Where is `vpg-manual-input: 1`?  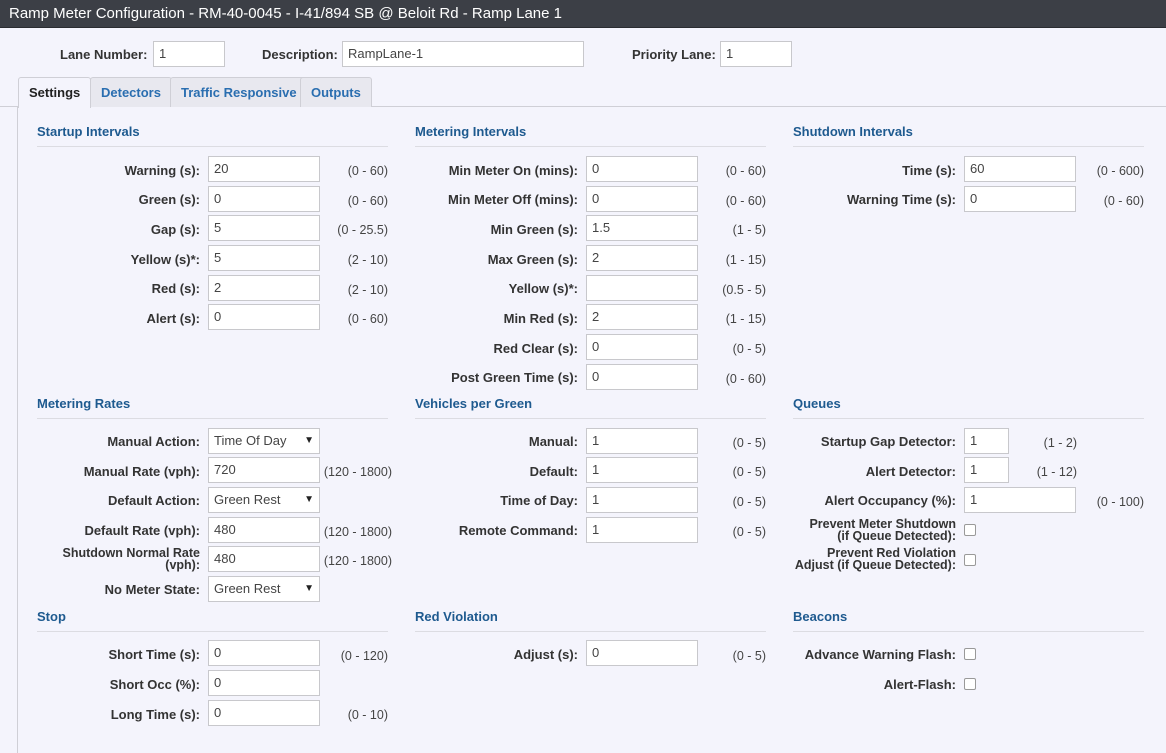 vpg-manual-input: 1 is located at coordinates (642, 441).